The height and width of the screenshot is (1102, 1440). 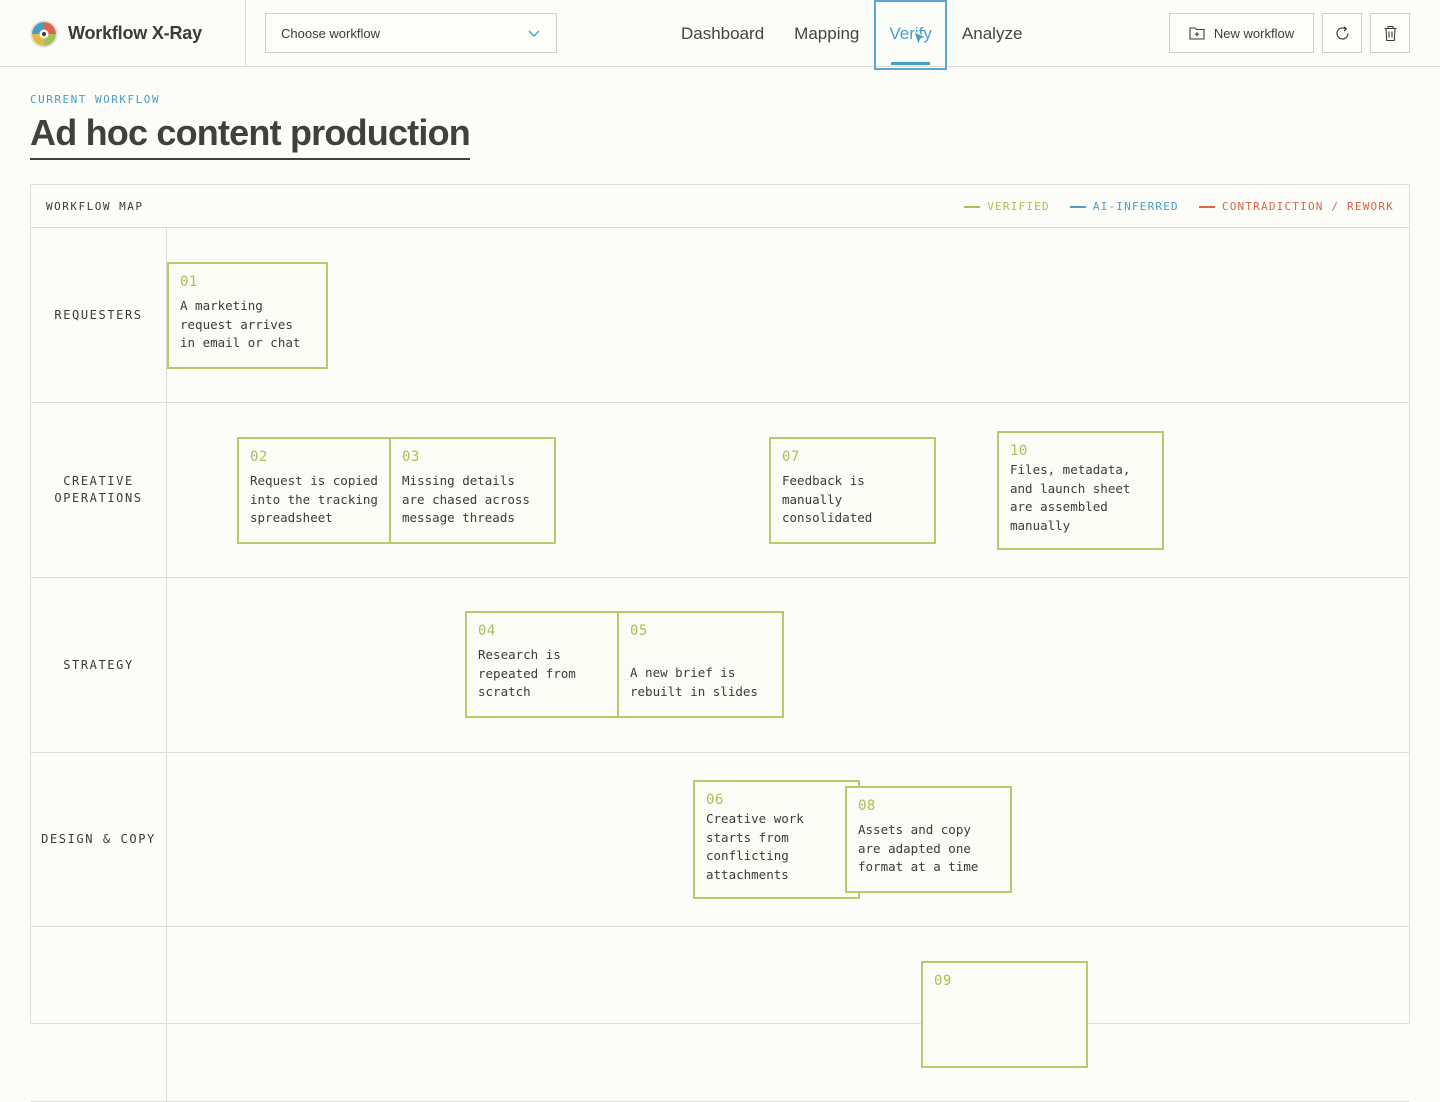 I want to click on tab-analyze-label: Analyze, so click(x=992, y=33).